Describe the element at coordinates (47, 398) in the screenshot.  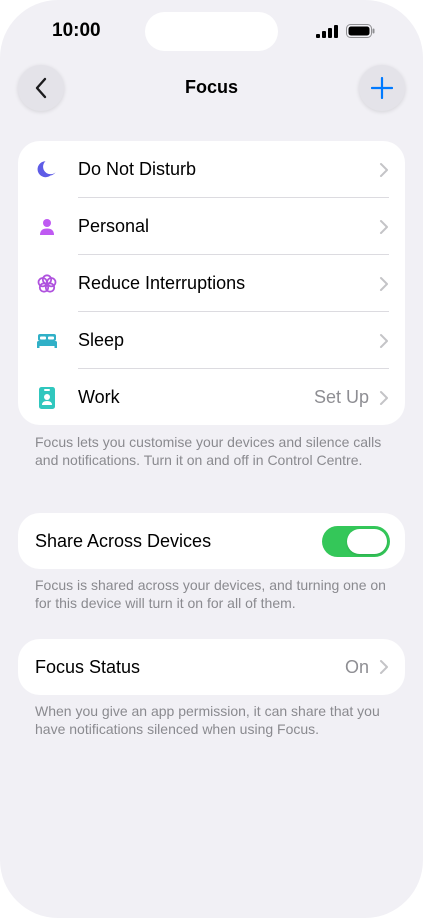
I see `id-badge-icon` at that location.